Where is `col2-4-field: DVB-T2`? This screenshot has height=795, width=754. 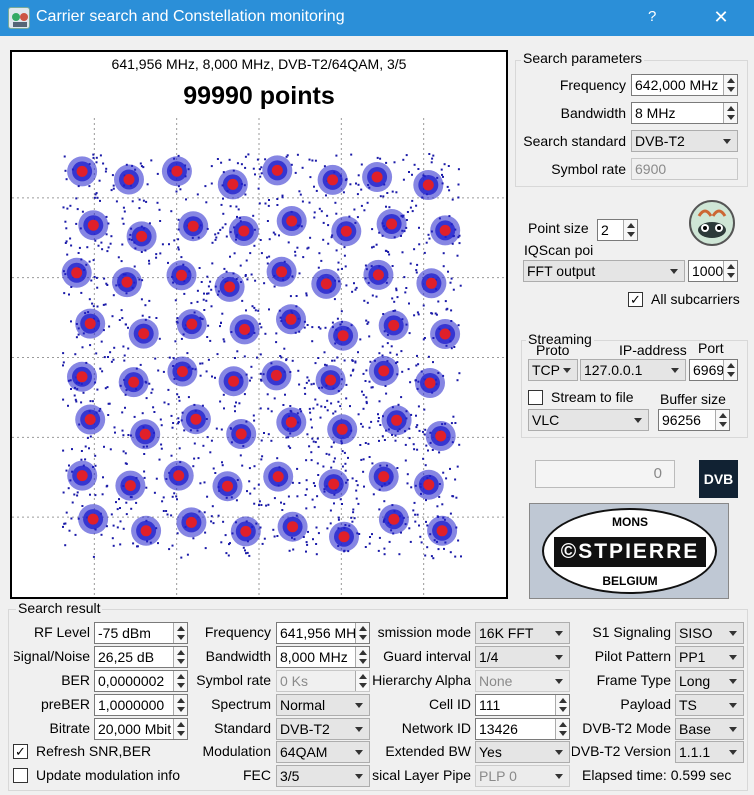 col2-4-field: DVB-T2 is located at coordinates (323, 729).